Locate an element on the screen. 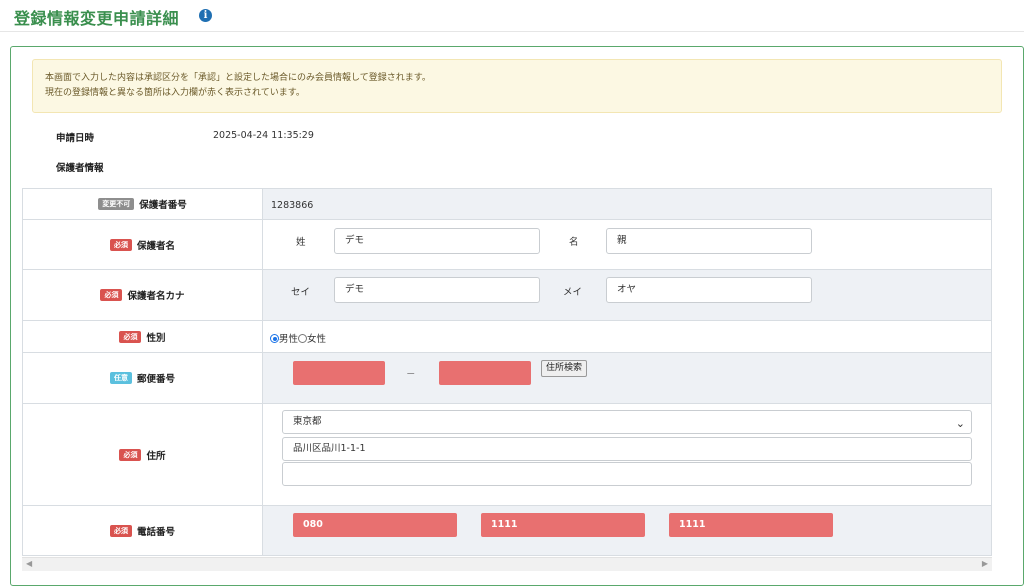  row-value: 男性 女性 is located at coordinates (627, 336).